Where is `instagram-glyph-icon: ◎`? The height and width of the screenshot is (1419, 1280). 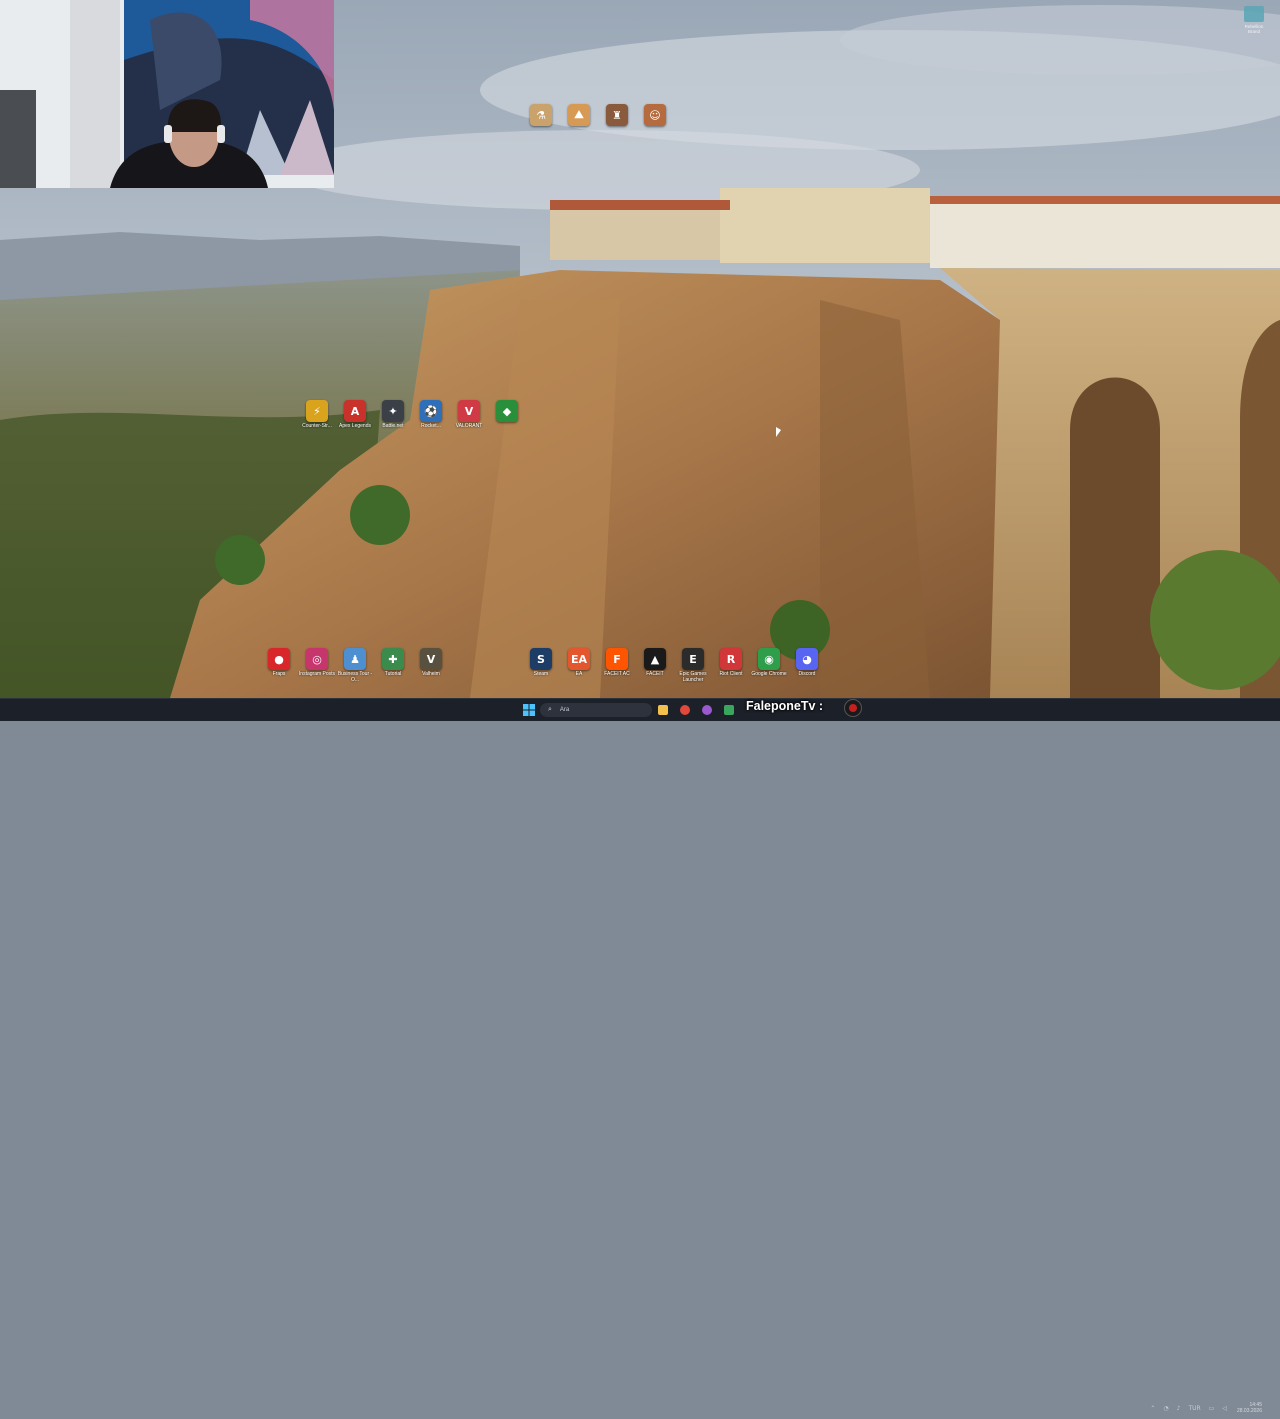 instagram-glyph-icon: ◎ is located at coordinates (317, 659).